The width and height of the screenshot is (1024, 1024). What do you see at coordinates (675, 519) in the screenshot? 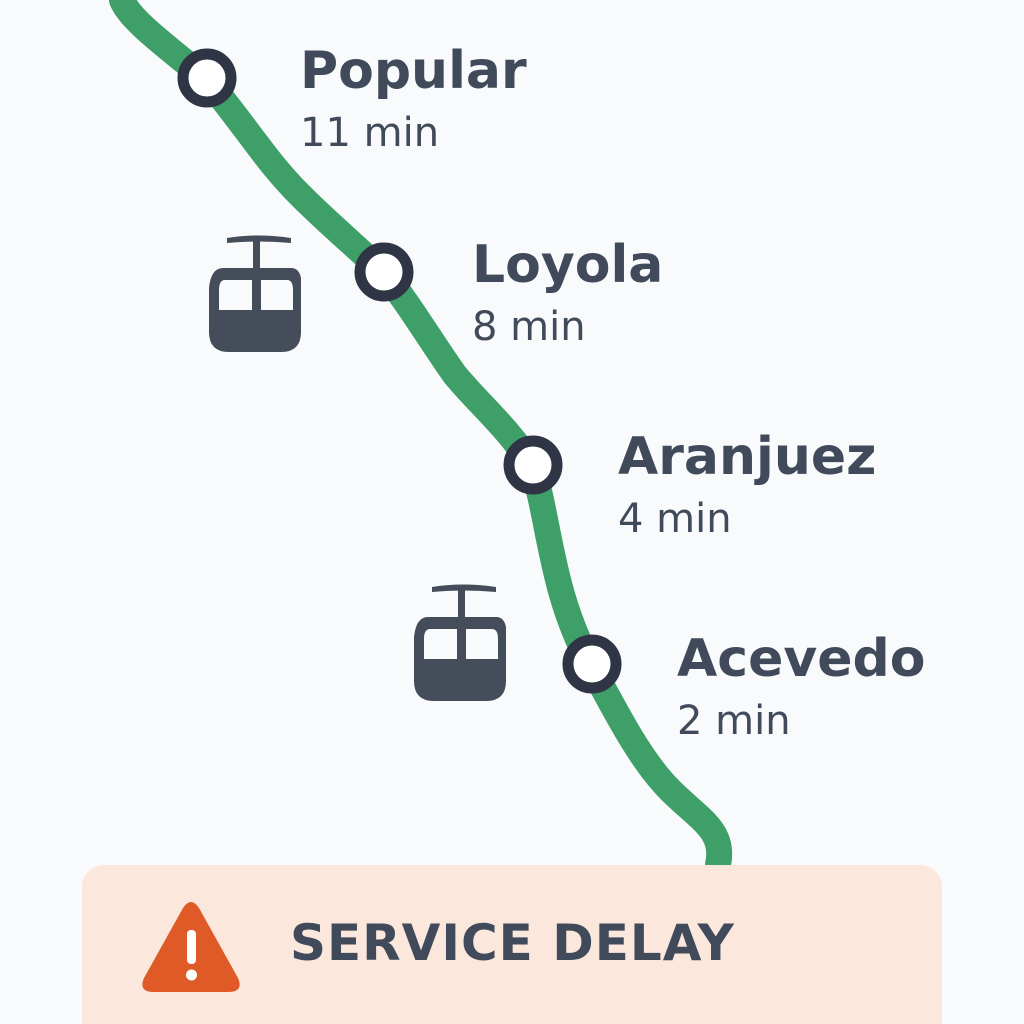
I see `station-eta: 4 min` at bounding box center [675, 519].